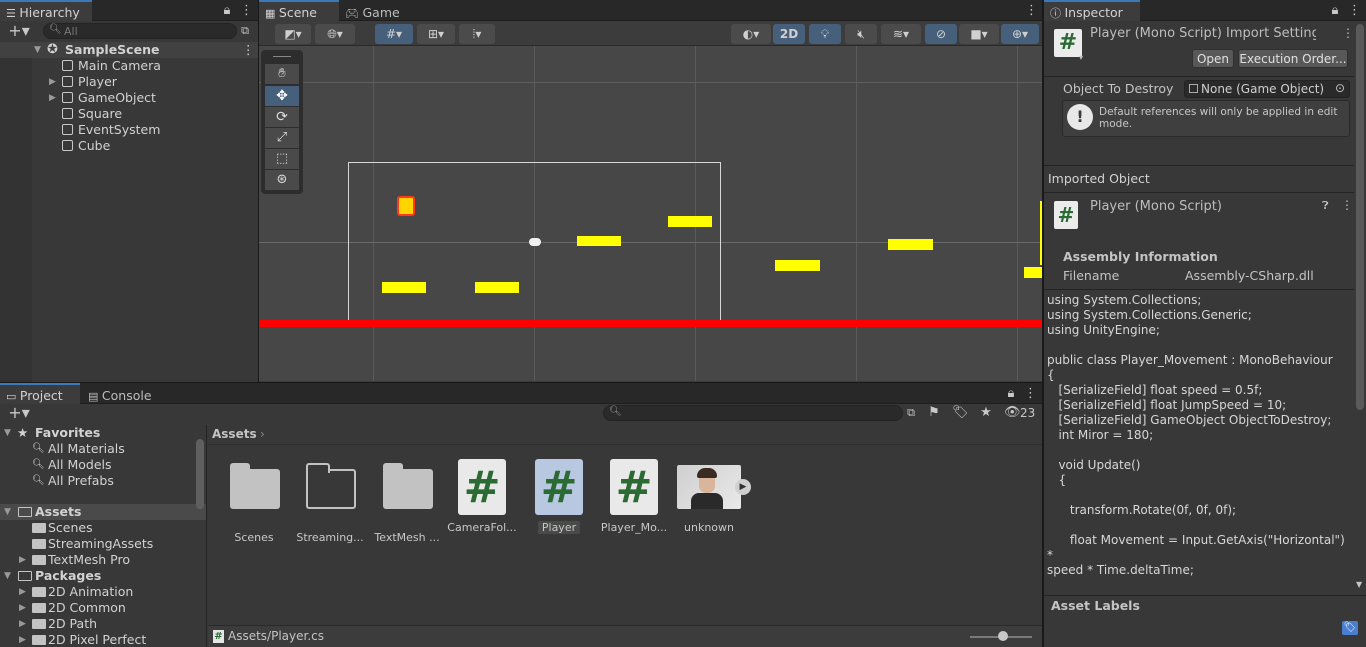 Image resolution: width=1366 pixels, height=647 pixels. I want to click on create-button: +▾, so click(19, 413).